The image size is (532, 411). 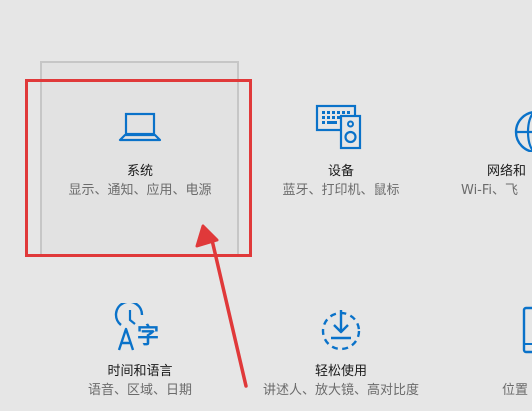 I want to click on tile-devices-title: 设备, so click(x=340, y=171).